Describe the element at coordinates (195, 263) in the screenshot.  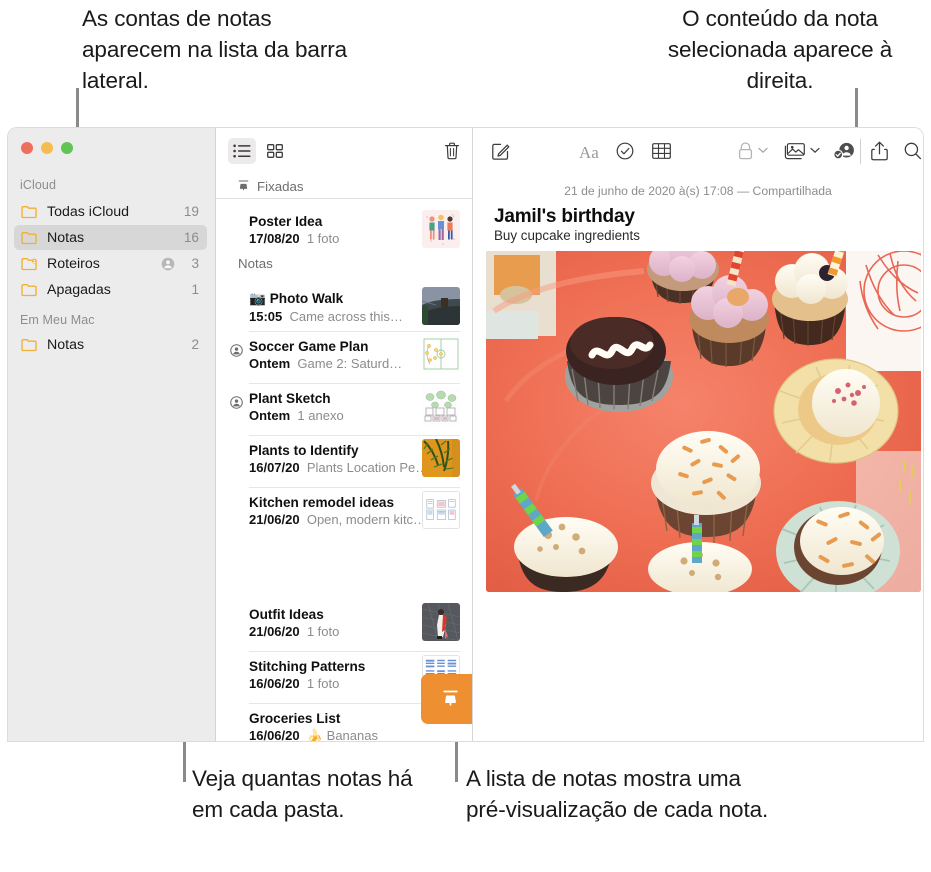
I see `sidebar-item-count: 3` at that location.